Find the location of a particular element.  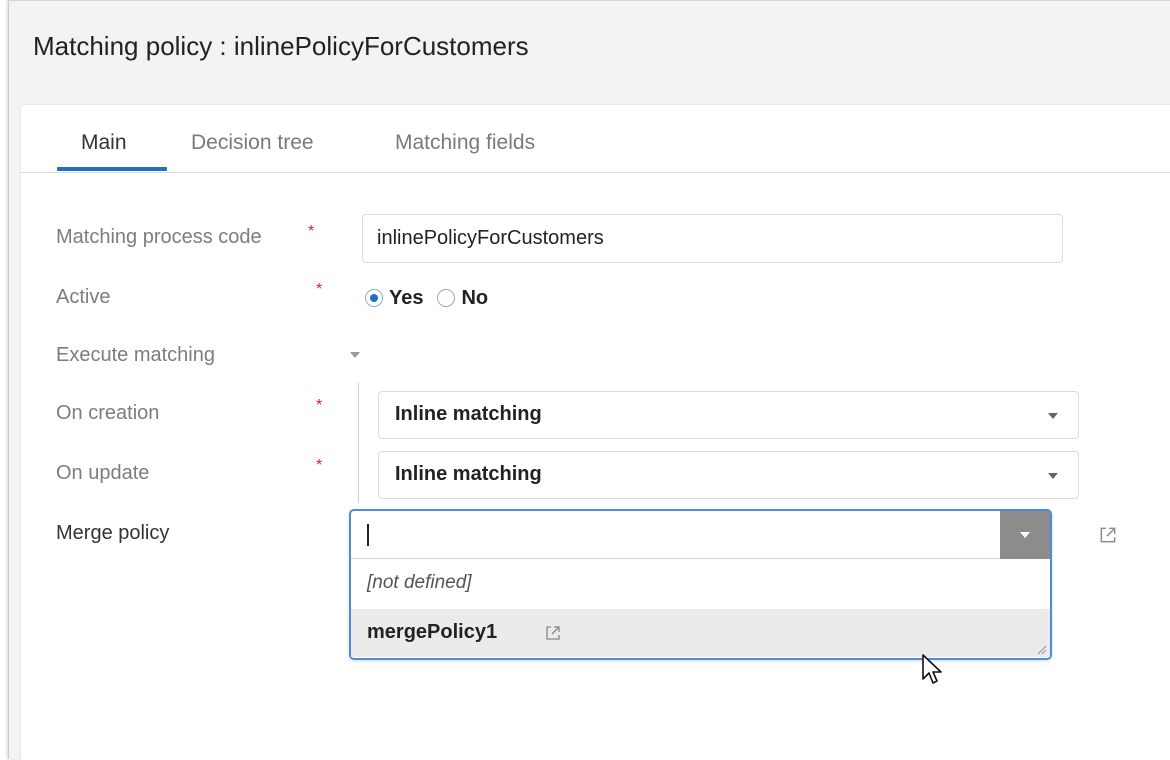

active-yes-label: Yes is located at coordinates (406, 298).